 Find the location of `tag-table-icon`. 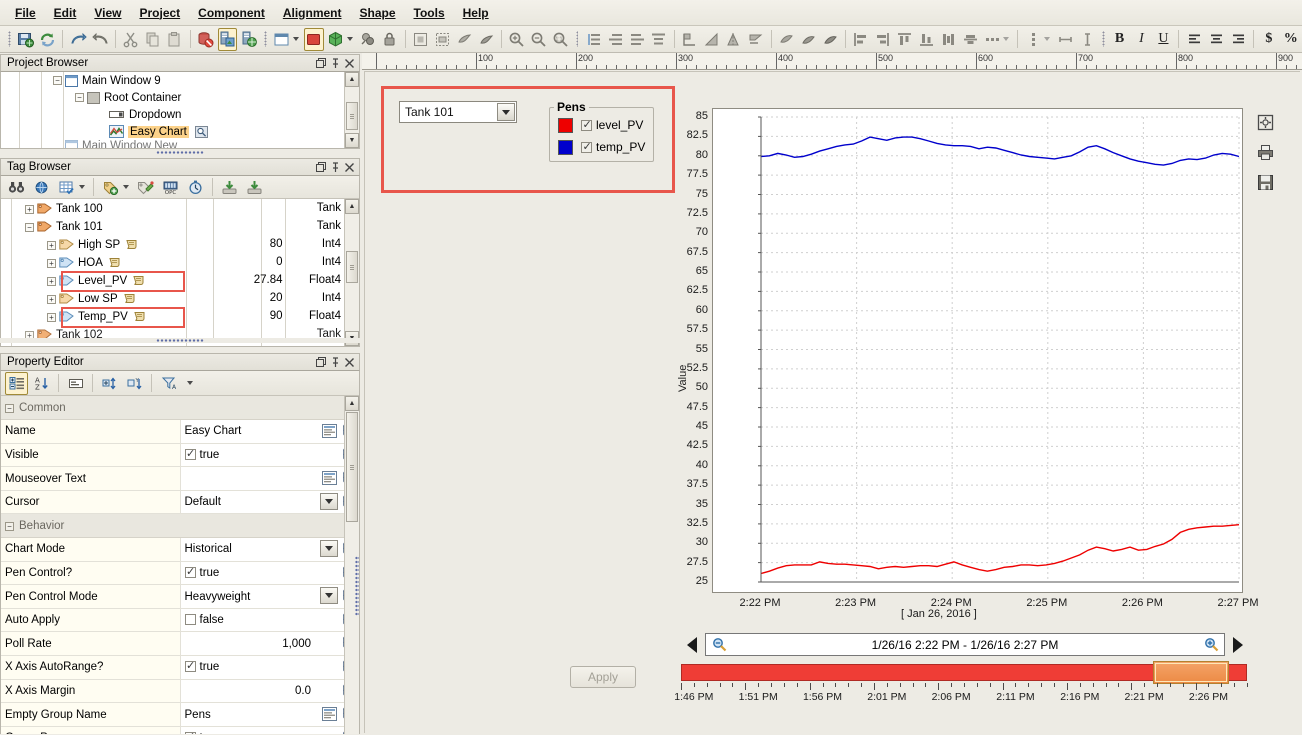

tag-table-icon is located at coordinates (66, 187).